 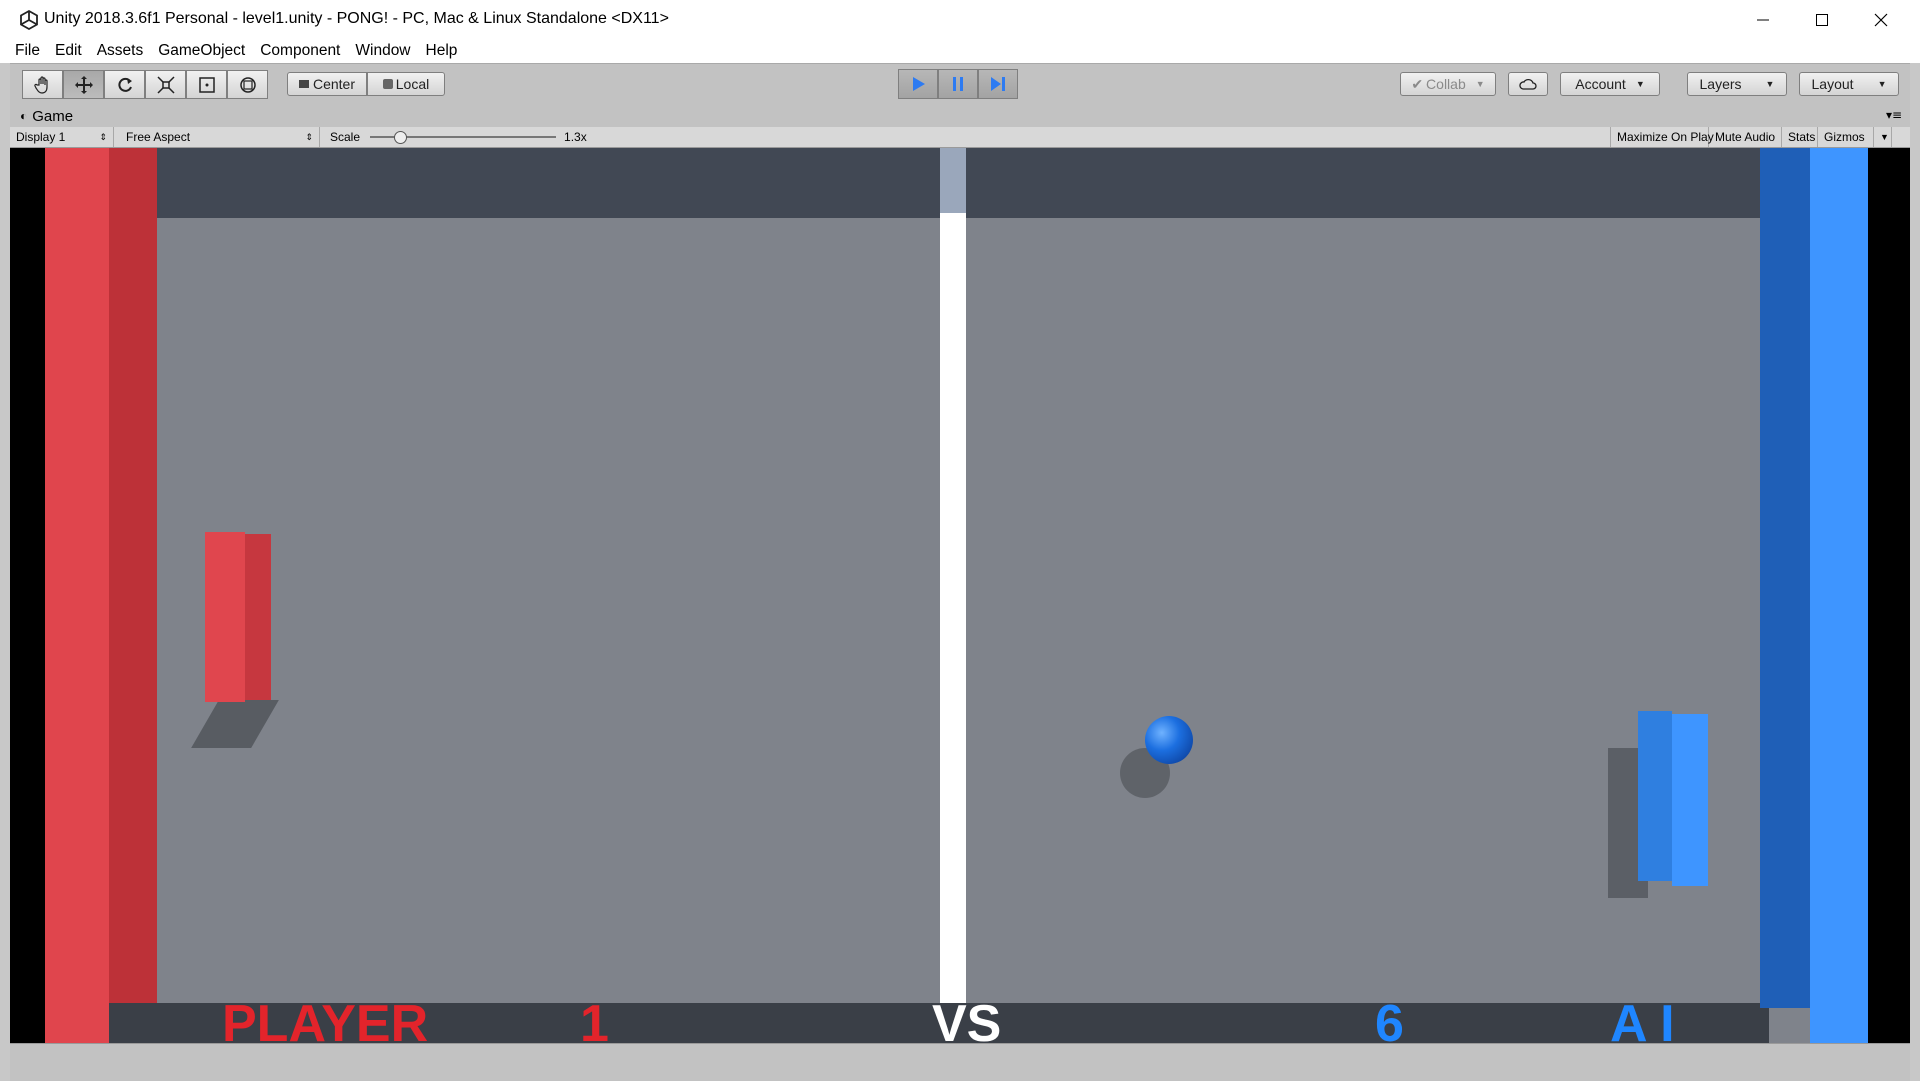 I want to click on game-tab-strip: ◐ Game ▾≡, so click(x=960, y=116).